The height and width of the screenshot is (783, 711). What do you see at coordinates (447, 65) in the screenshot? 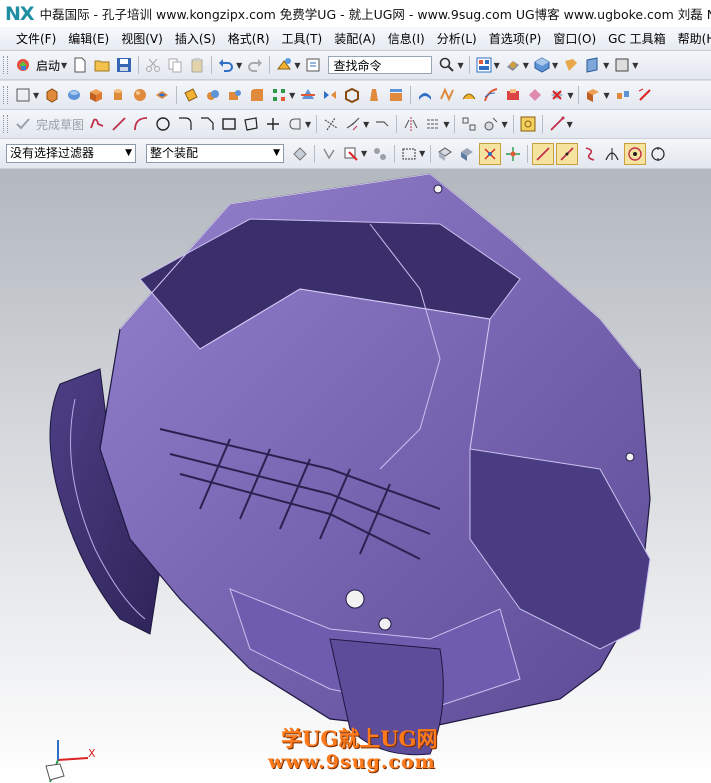
I see `search-icon` at bounding box center [447, 65].